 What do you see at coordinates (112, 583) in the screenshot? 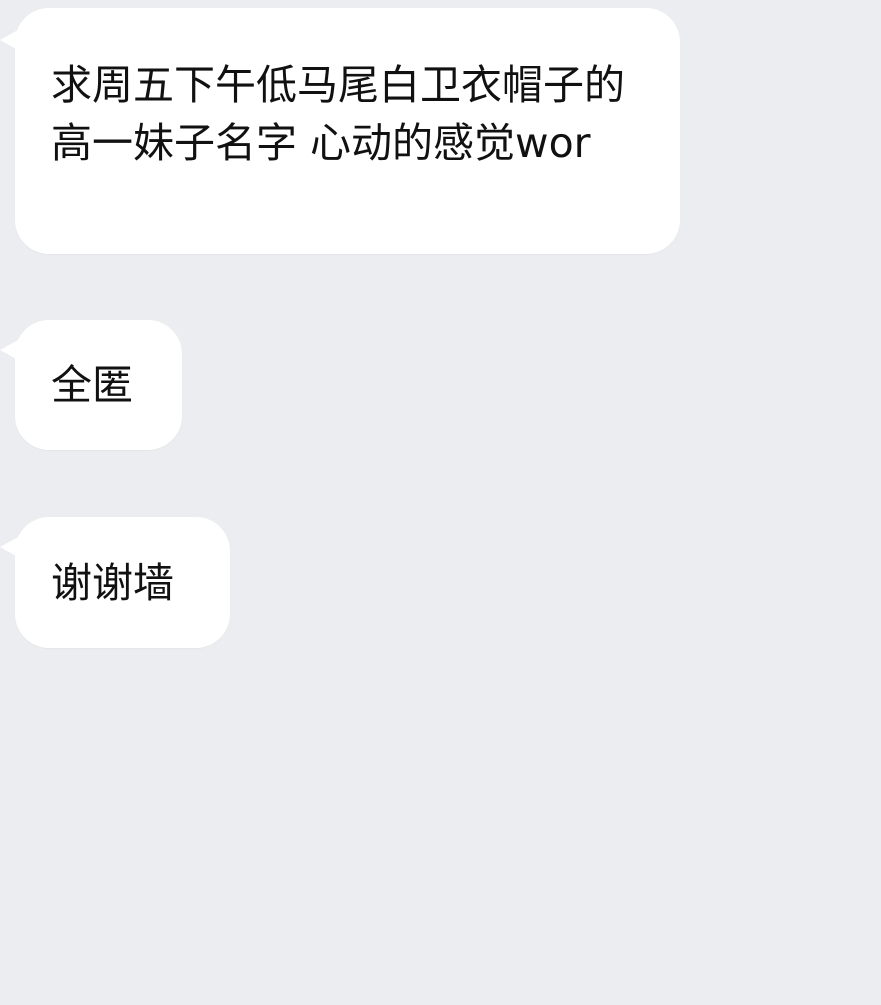
I see `message-text: 谢谢墙` at bounding box center [112, 583].